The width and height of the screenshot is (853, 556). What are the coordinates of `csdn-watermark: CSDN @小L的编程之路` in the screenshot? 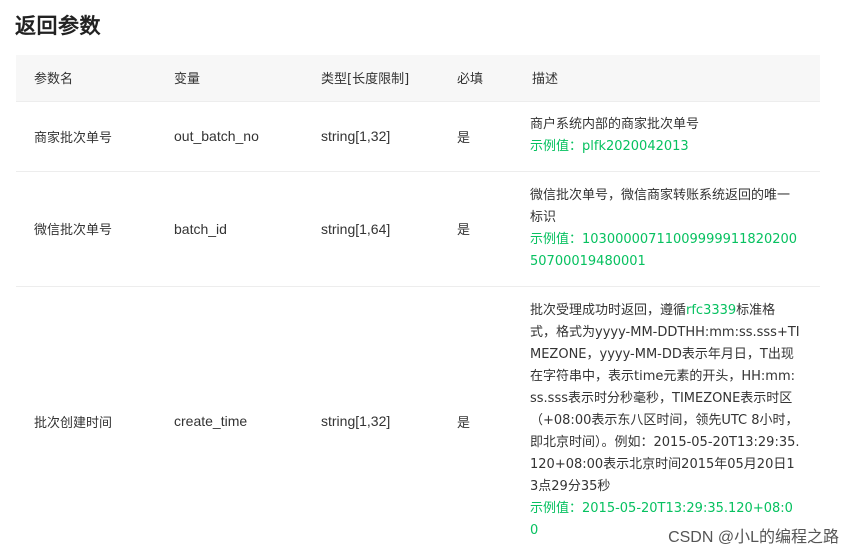 It's located at (753, 537).